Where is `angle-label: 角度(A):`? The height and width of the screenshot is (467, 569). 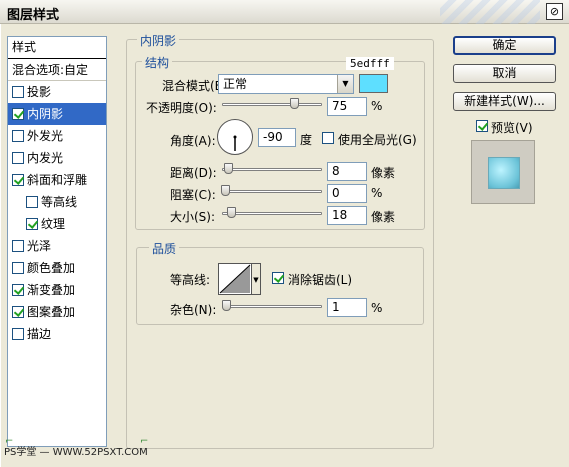
angle-label: 角度(A): is located at coordinates (193, 141).